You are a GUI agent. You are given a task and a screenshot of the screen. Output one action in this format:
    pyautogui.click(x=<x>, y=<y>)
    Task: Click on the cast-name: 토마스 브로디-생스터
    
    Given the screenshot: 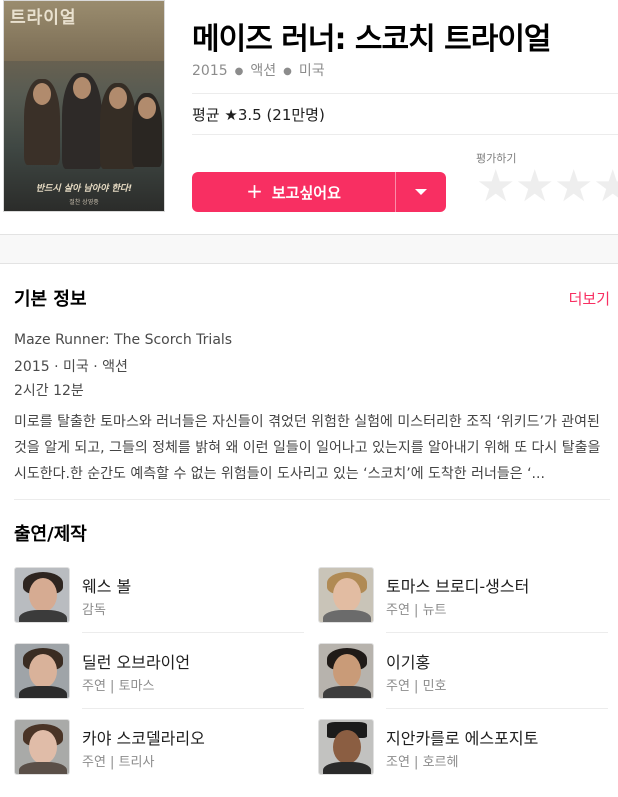 What is the action you would take?
    pyautogui.click(x=458, y=586)
    